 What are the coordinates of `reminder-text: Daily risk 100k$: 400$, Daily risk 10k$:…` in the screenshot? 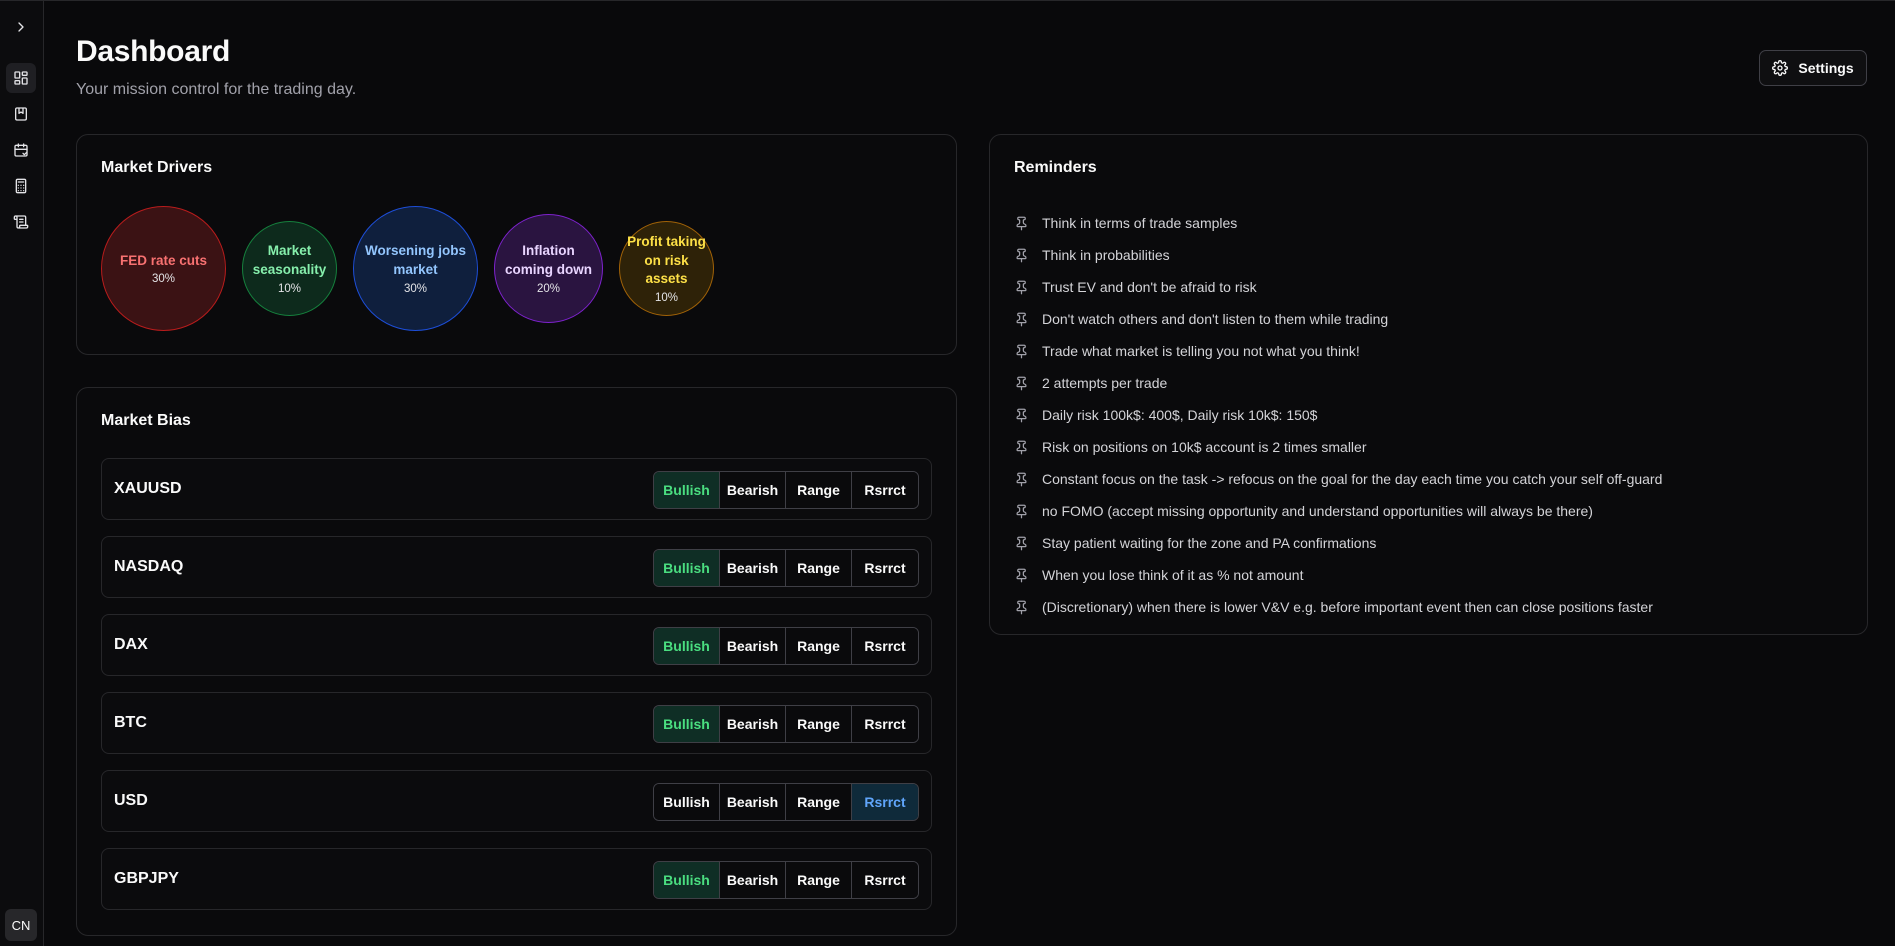 It's located at (1180, 415).